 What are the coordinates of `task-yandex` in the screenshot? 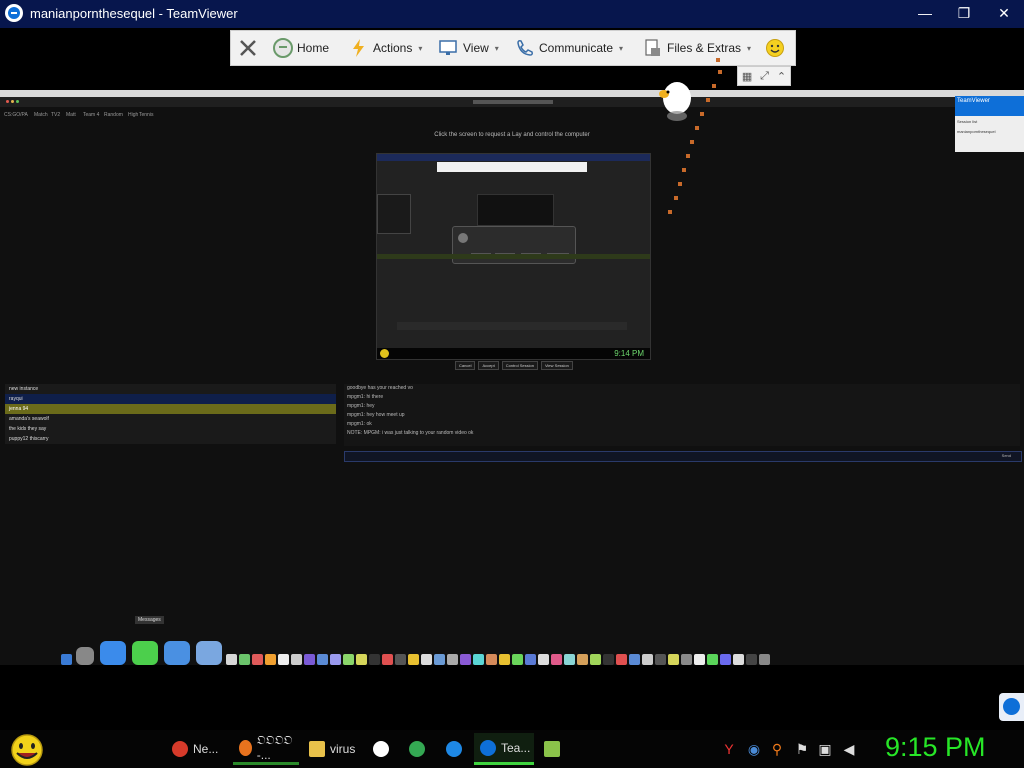 It's located at (382, 749).